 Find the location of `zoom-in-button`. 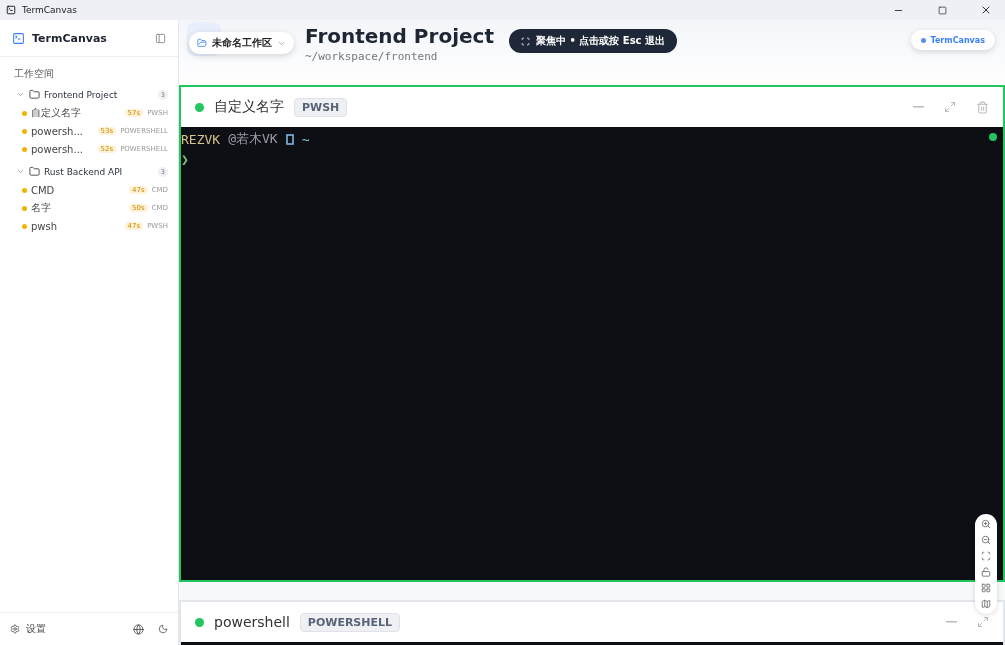

zoom-in-button is located at coordinates (986, 524).